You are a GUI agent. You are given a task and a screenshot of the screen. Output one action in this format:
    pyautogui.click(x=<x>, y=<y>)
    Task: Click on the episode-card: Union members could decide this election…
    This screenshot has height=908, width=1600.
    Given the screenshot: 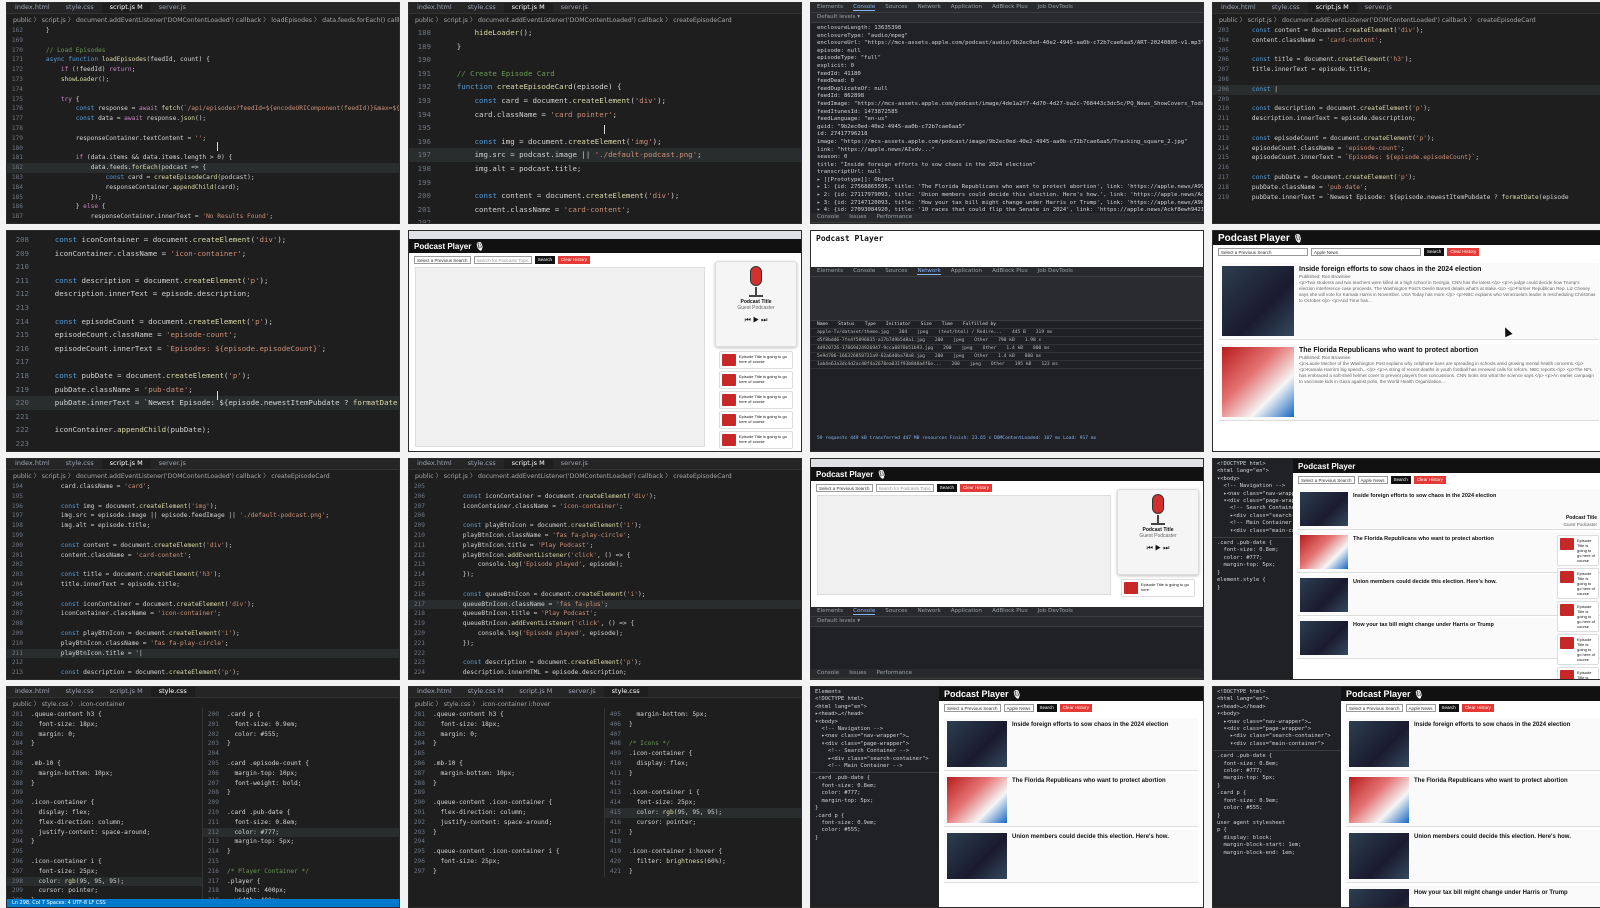 What is the action you would take?
    pyautogui.click(x=1473, y=856)
    